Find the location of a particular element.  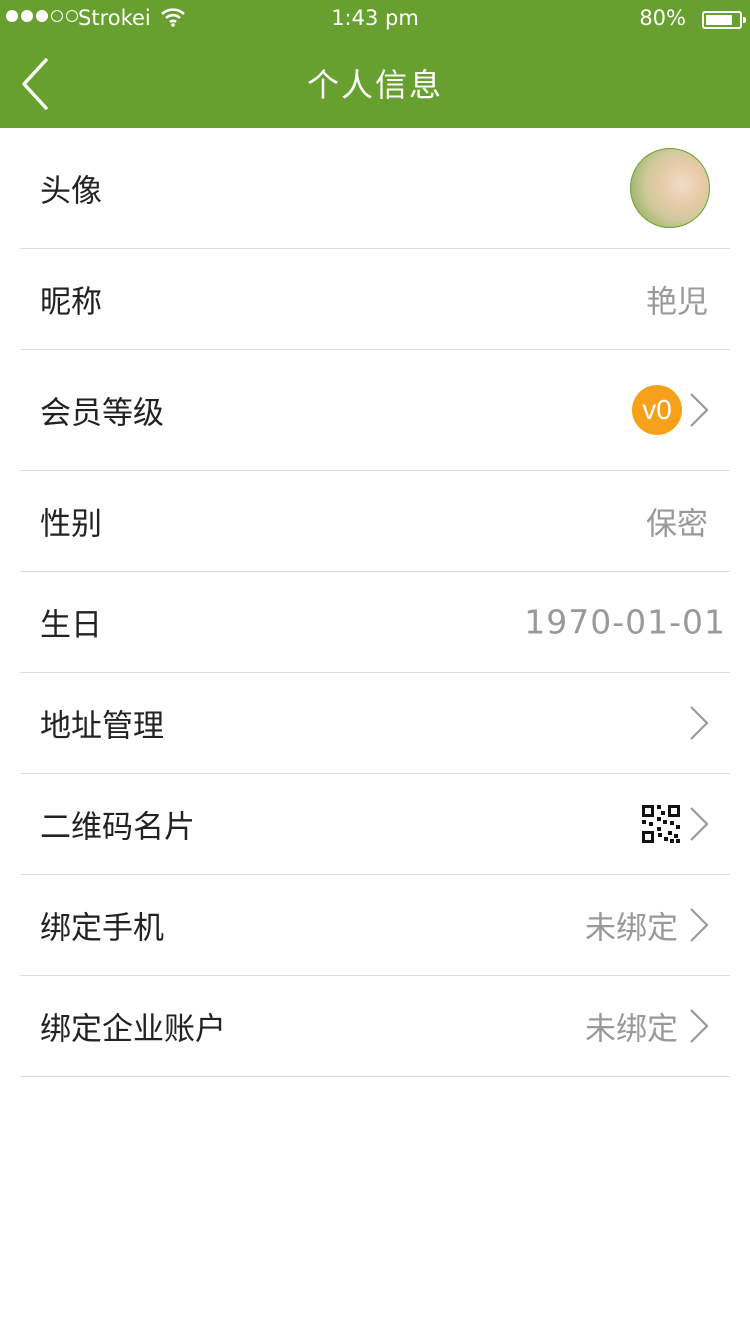

header-bar: Strokei 1:43 pm 80% 个人信息 is located at coordinates (375, 64).